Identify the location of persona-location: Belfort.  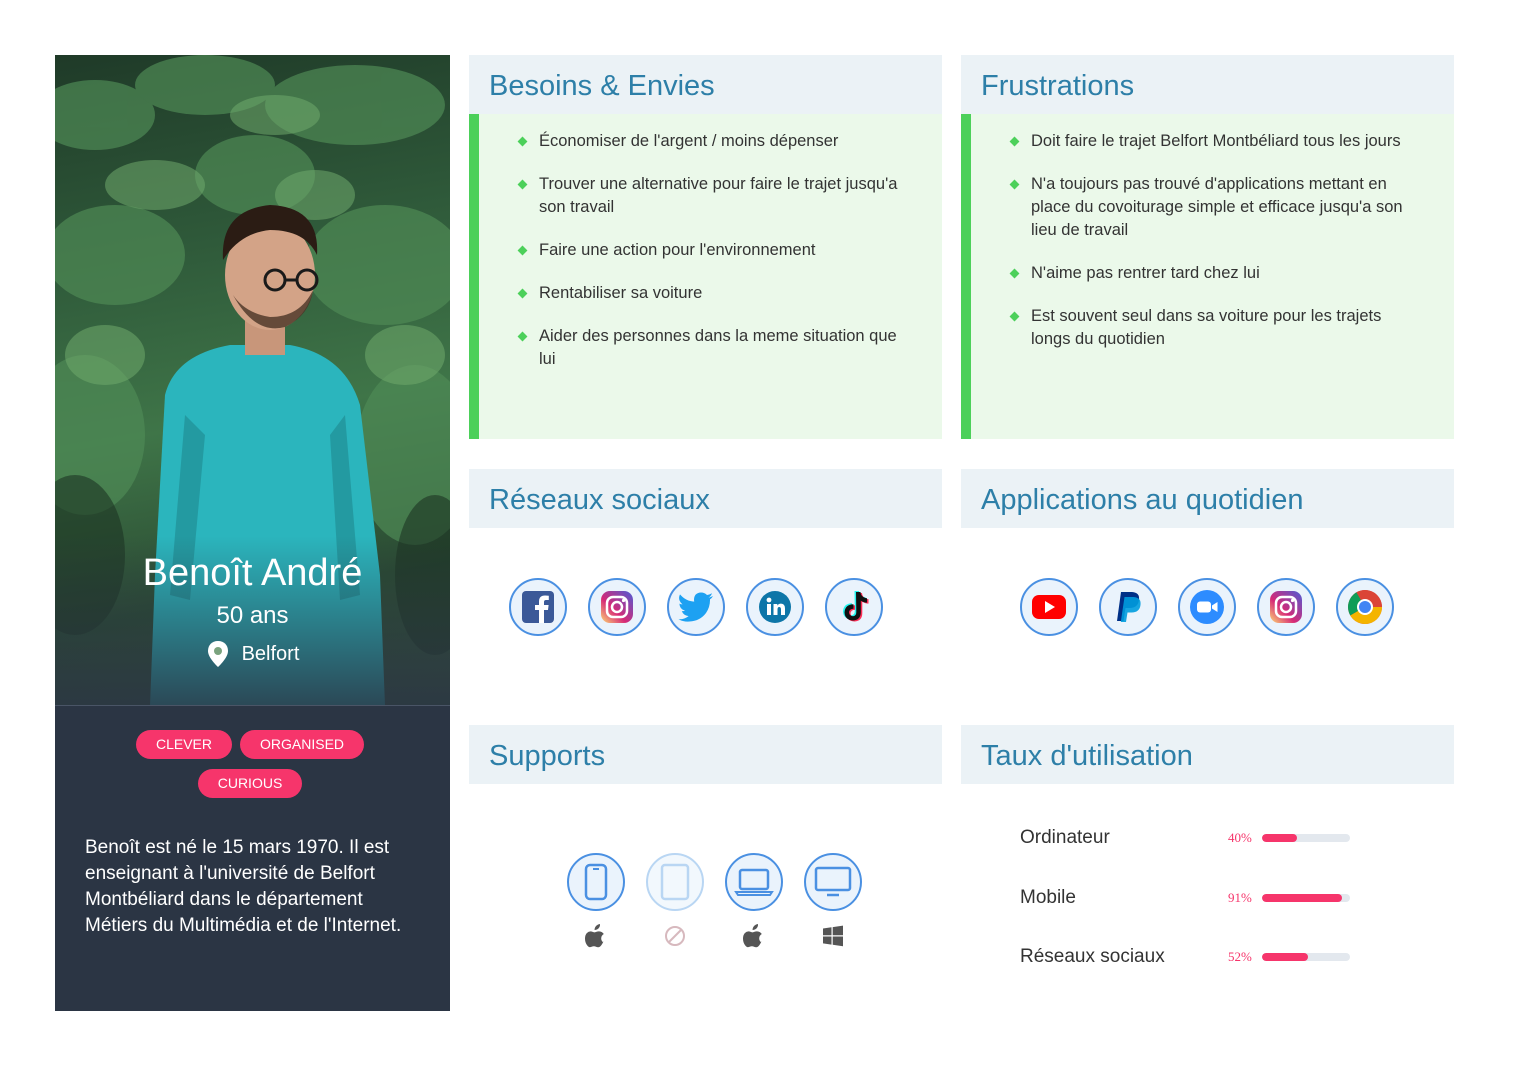
(252, 654).